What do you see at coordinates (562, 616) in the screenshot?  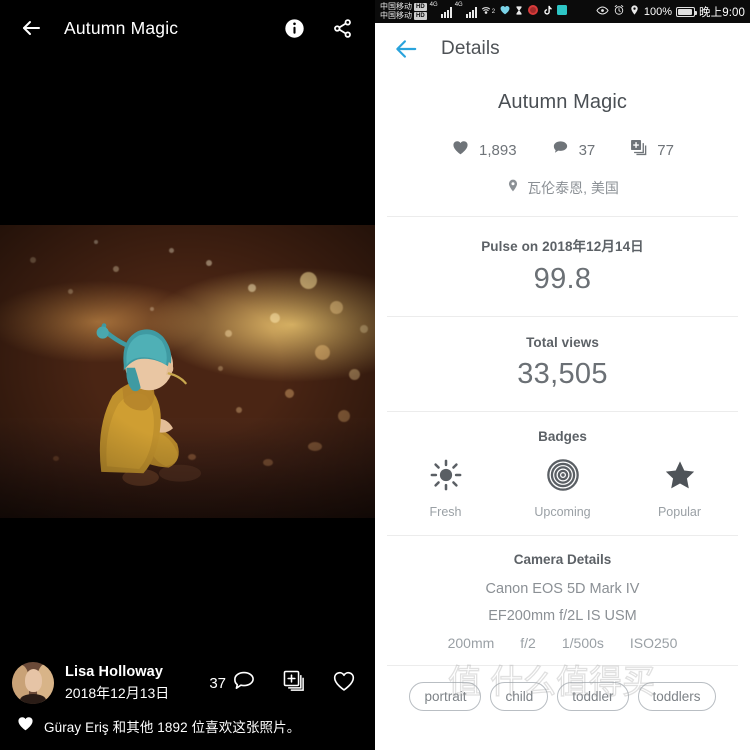 I see `camera-lens: EF200mm f/2L IS USM` at bounding box center [562, 616].